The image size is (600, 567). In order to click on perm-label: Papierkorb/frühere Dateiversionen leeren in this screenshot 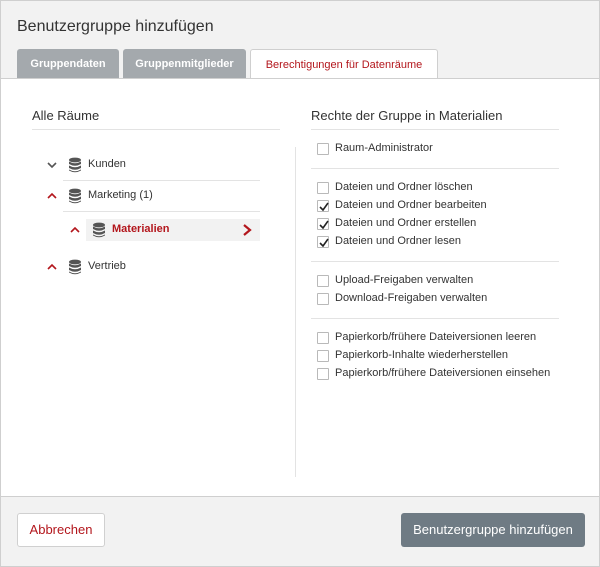, I will do `click(436, 337)`.